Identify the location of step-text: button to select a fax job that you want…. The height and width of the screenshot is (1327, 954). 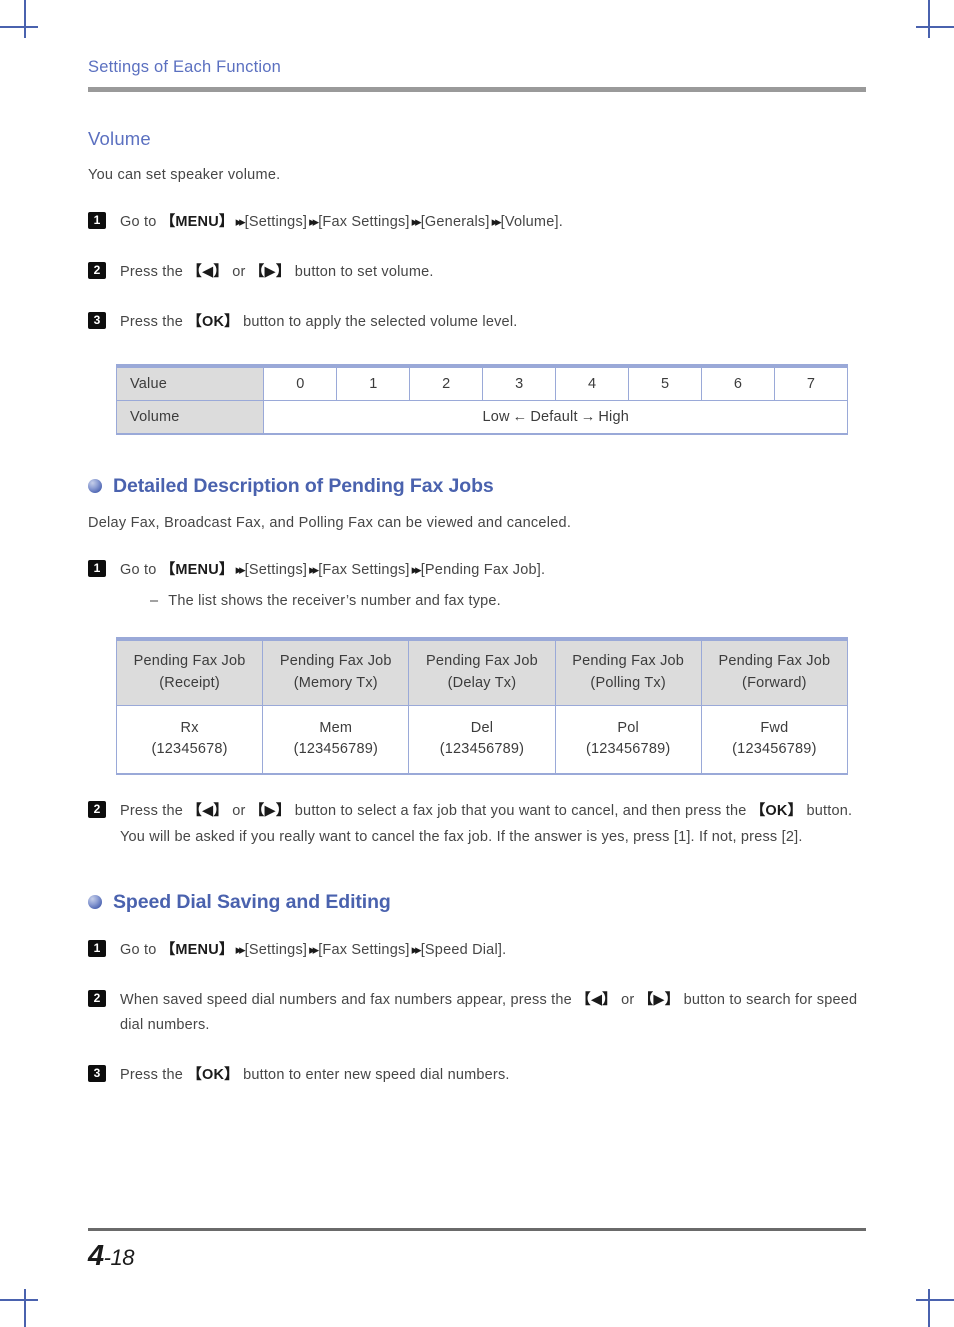
(520, 811).